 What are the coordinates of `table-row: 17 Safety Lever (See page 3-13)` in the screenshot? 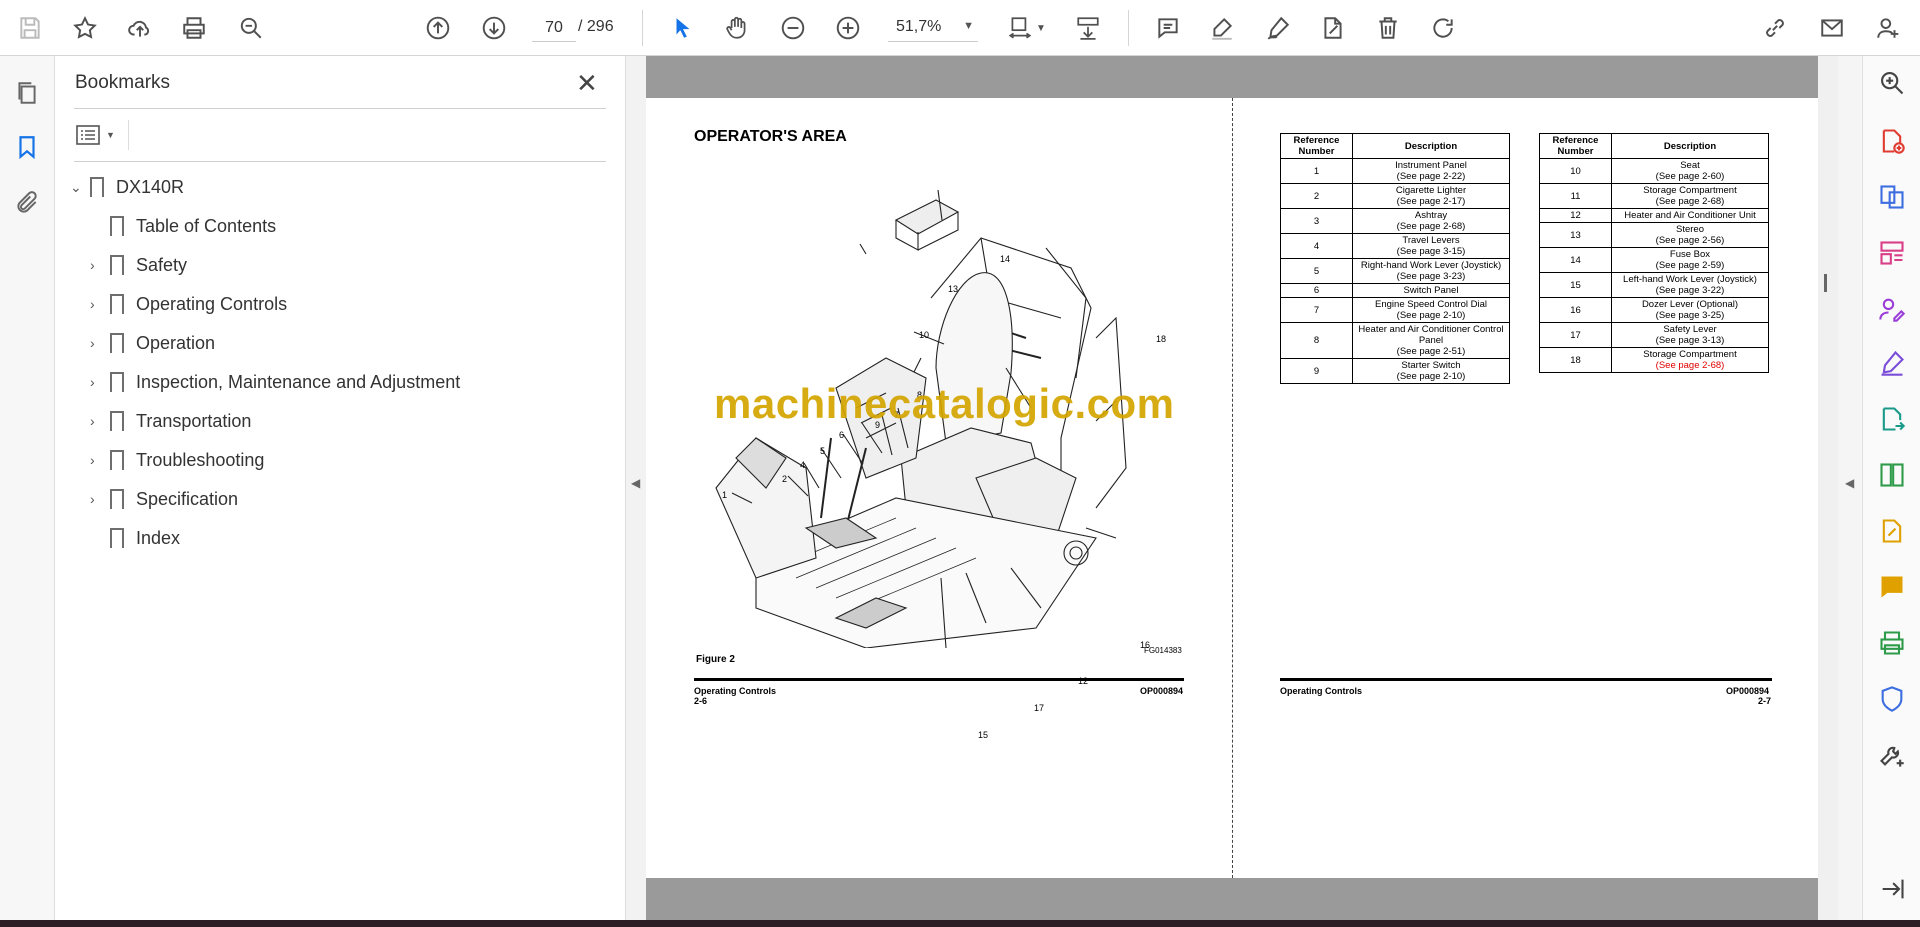 It's located at (1654, 335).